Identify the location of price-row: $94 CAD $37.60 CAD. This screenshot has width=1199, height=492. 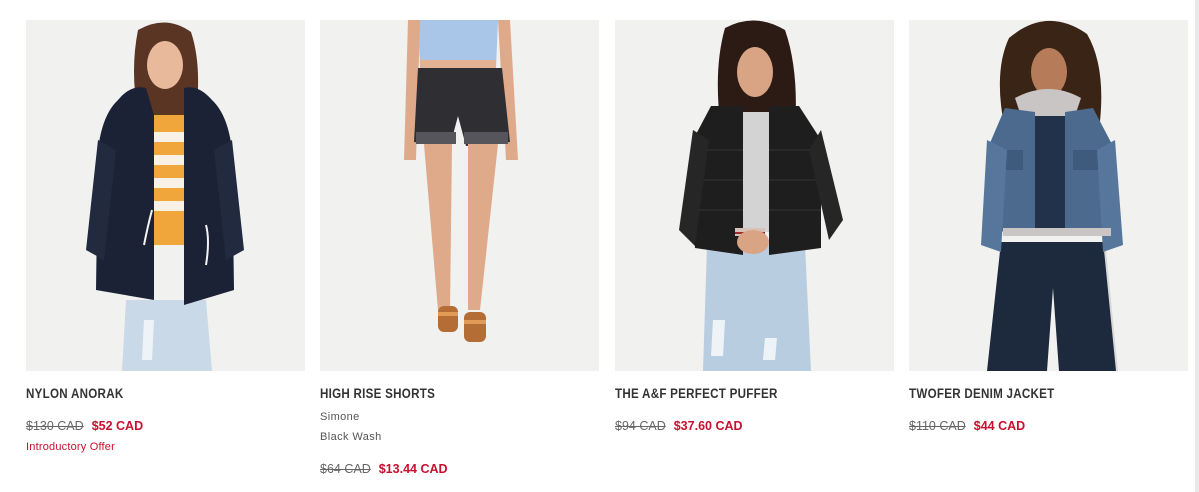
(754, 426).